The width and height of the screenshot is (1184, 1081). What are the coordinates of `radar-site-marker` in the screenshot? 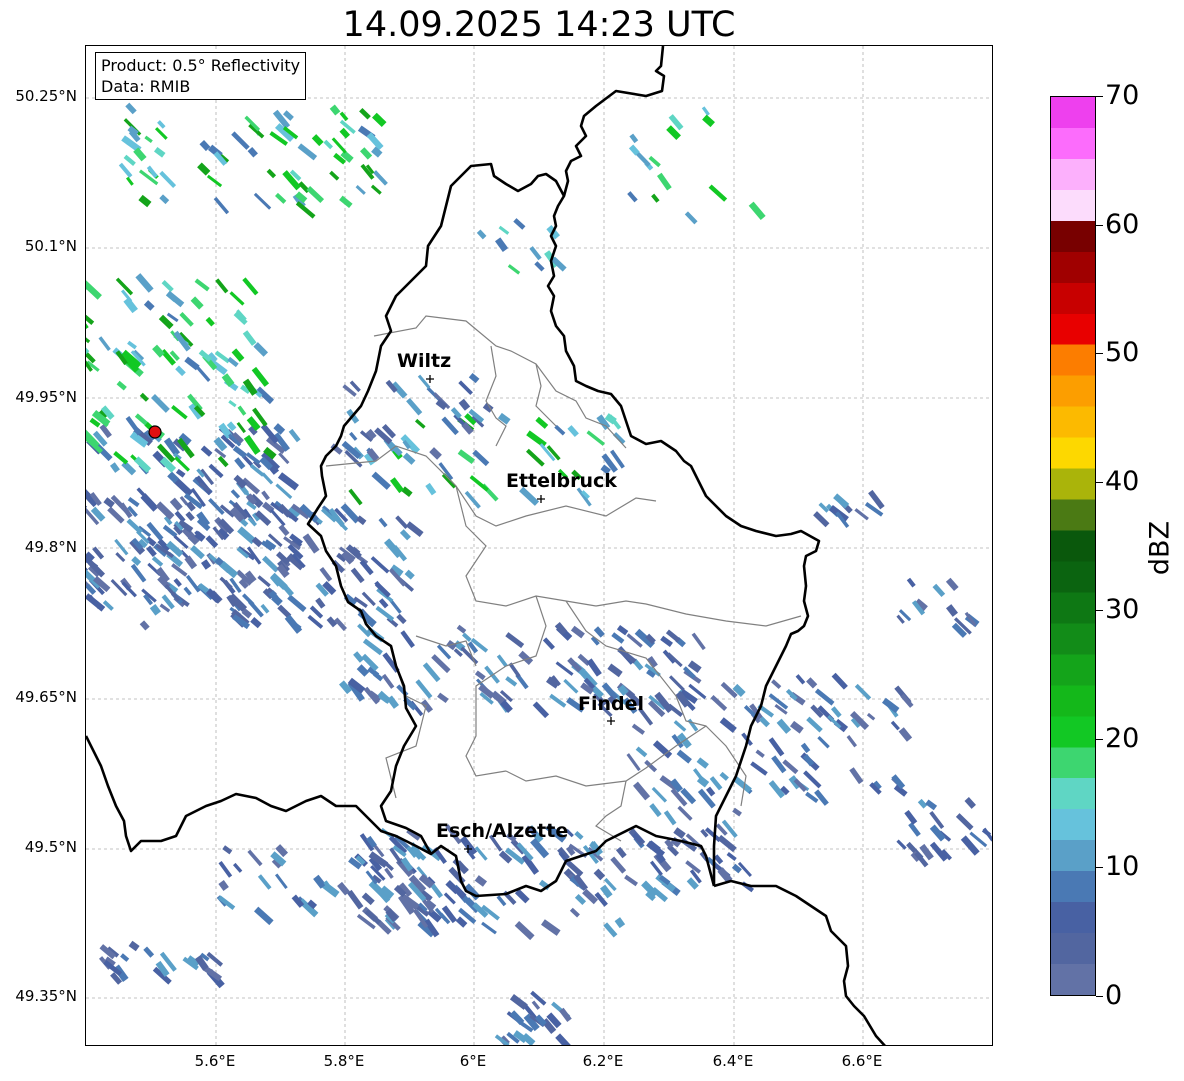 It's located at (155, 432).